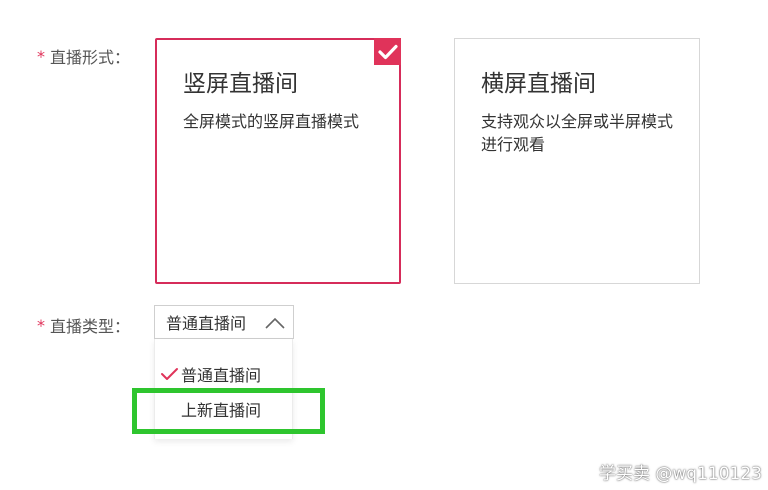  Describe the element at coordinates (90, 57) in the screenshot. I see `live-mode-label-text: 直播形式：` at that location.